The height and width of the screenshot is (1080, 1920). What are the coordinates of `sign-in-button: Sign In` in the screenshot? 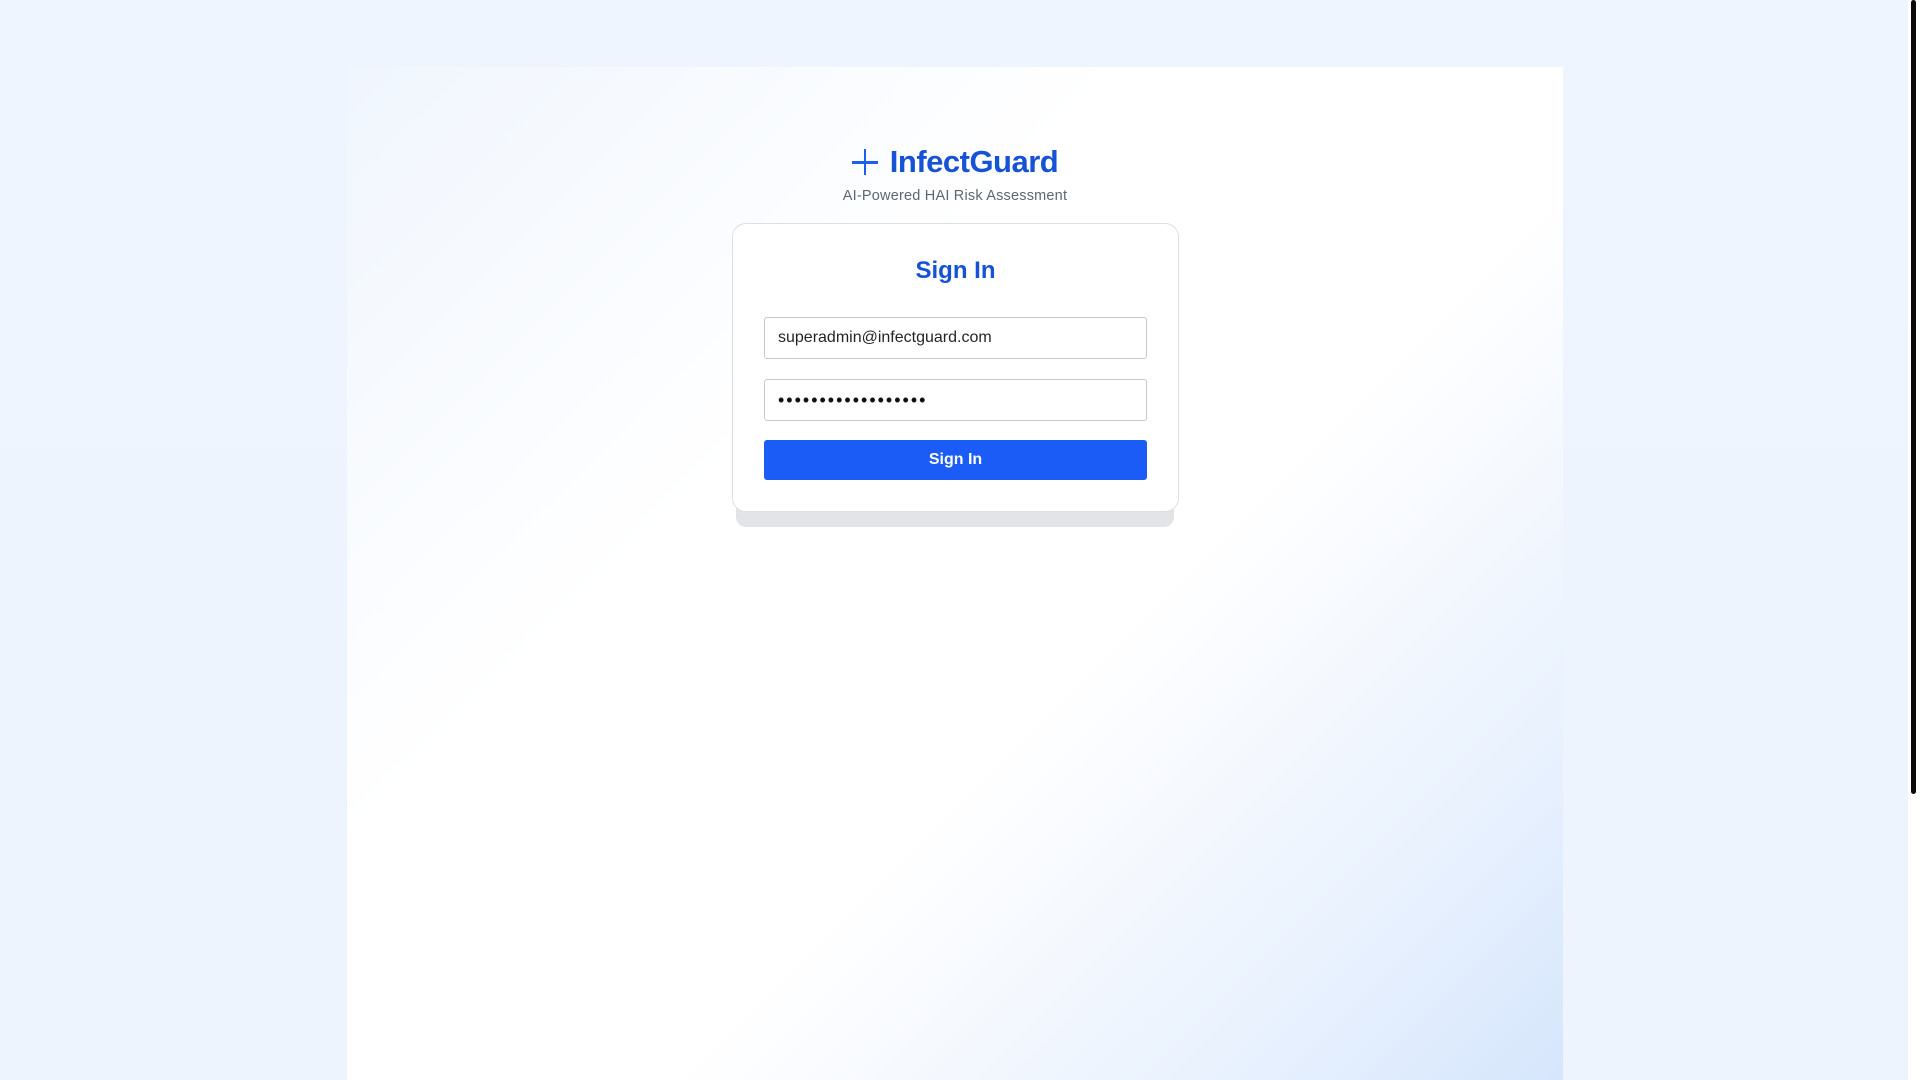 It's located at (955, 460).